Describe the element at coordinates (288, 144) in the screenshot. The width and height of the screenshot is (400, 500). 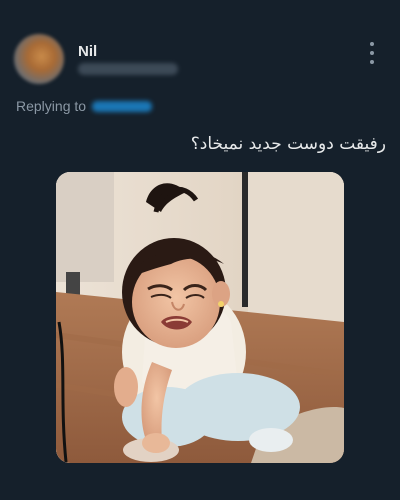
I see `tweet-text: رفیقت دوست جدید نمیخاد؟` at that location.